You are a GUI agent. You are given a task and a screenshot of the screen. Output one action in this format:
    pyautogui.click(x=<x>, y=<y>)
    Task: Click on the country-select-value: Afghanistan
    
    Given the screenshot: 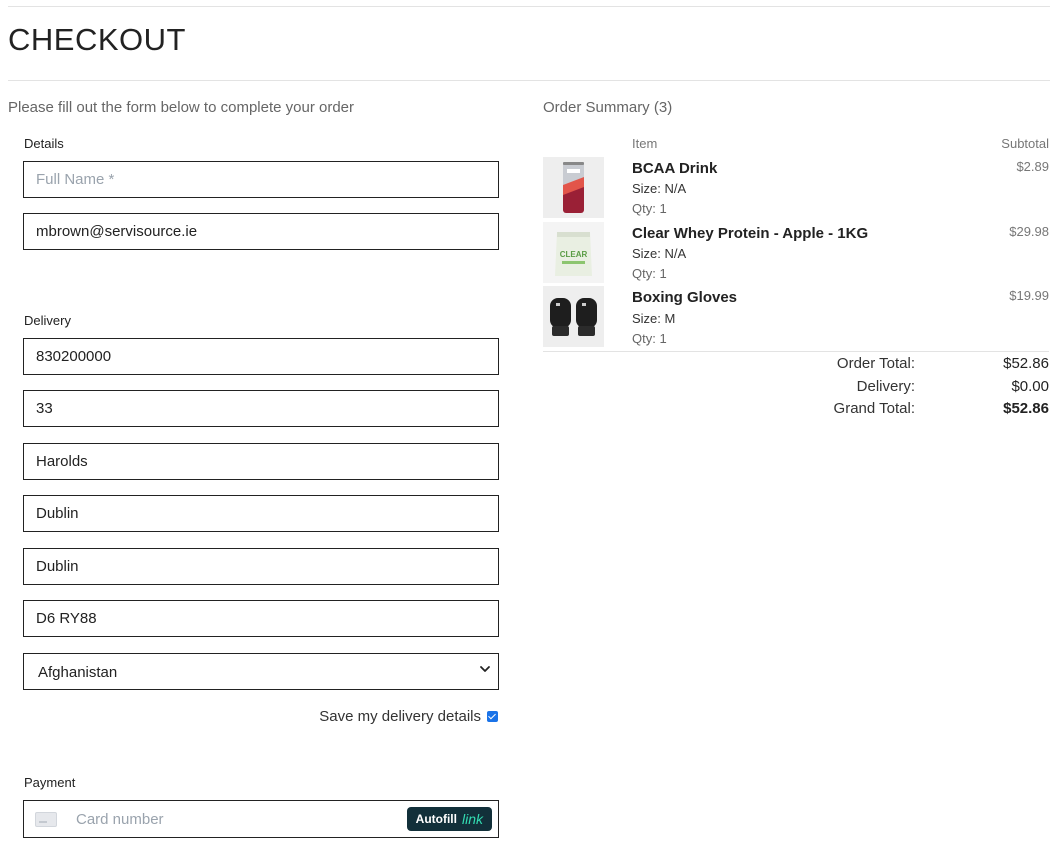 What is the action you would take?
    pyautogui.click(x=78, y=672)
    